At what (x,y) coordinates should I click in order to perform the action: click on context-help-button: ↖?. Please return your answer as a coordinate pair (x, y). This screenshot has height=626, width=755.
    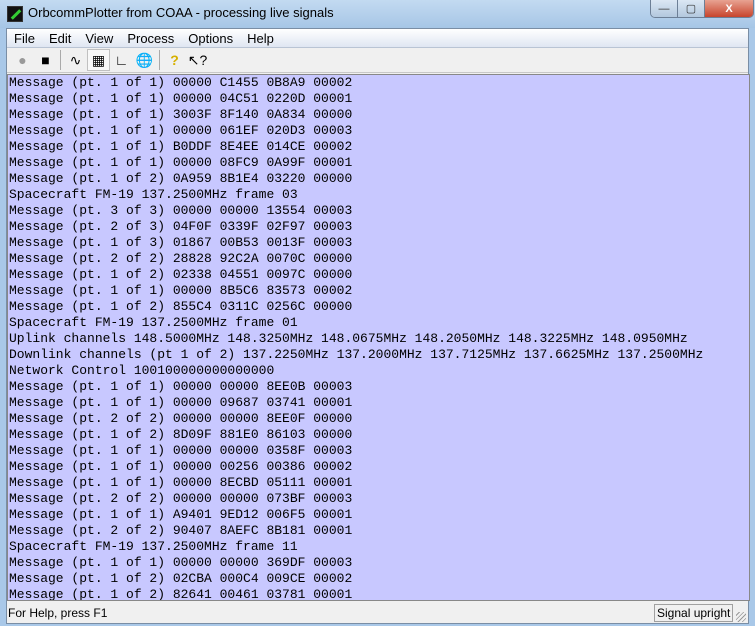
    Looking at the image, I should click on (197, 60).